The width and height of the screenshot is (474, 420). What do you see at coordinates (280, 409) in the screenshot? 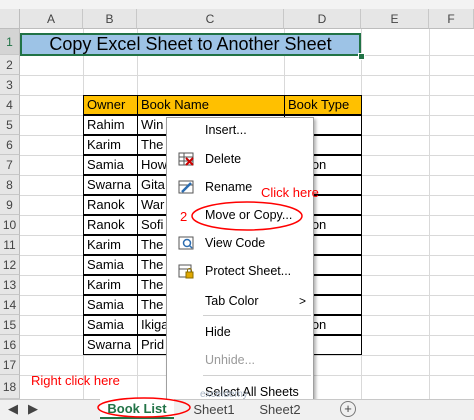
I see `tab-sheet2: Sheet2` at bounding box center [280, 409].